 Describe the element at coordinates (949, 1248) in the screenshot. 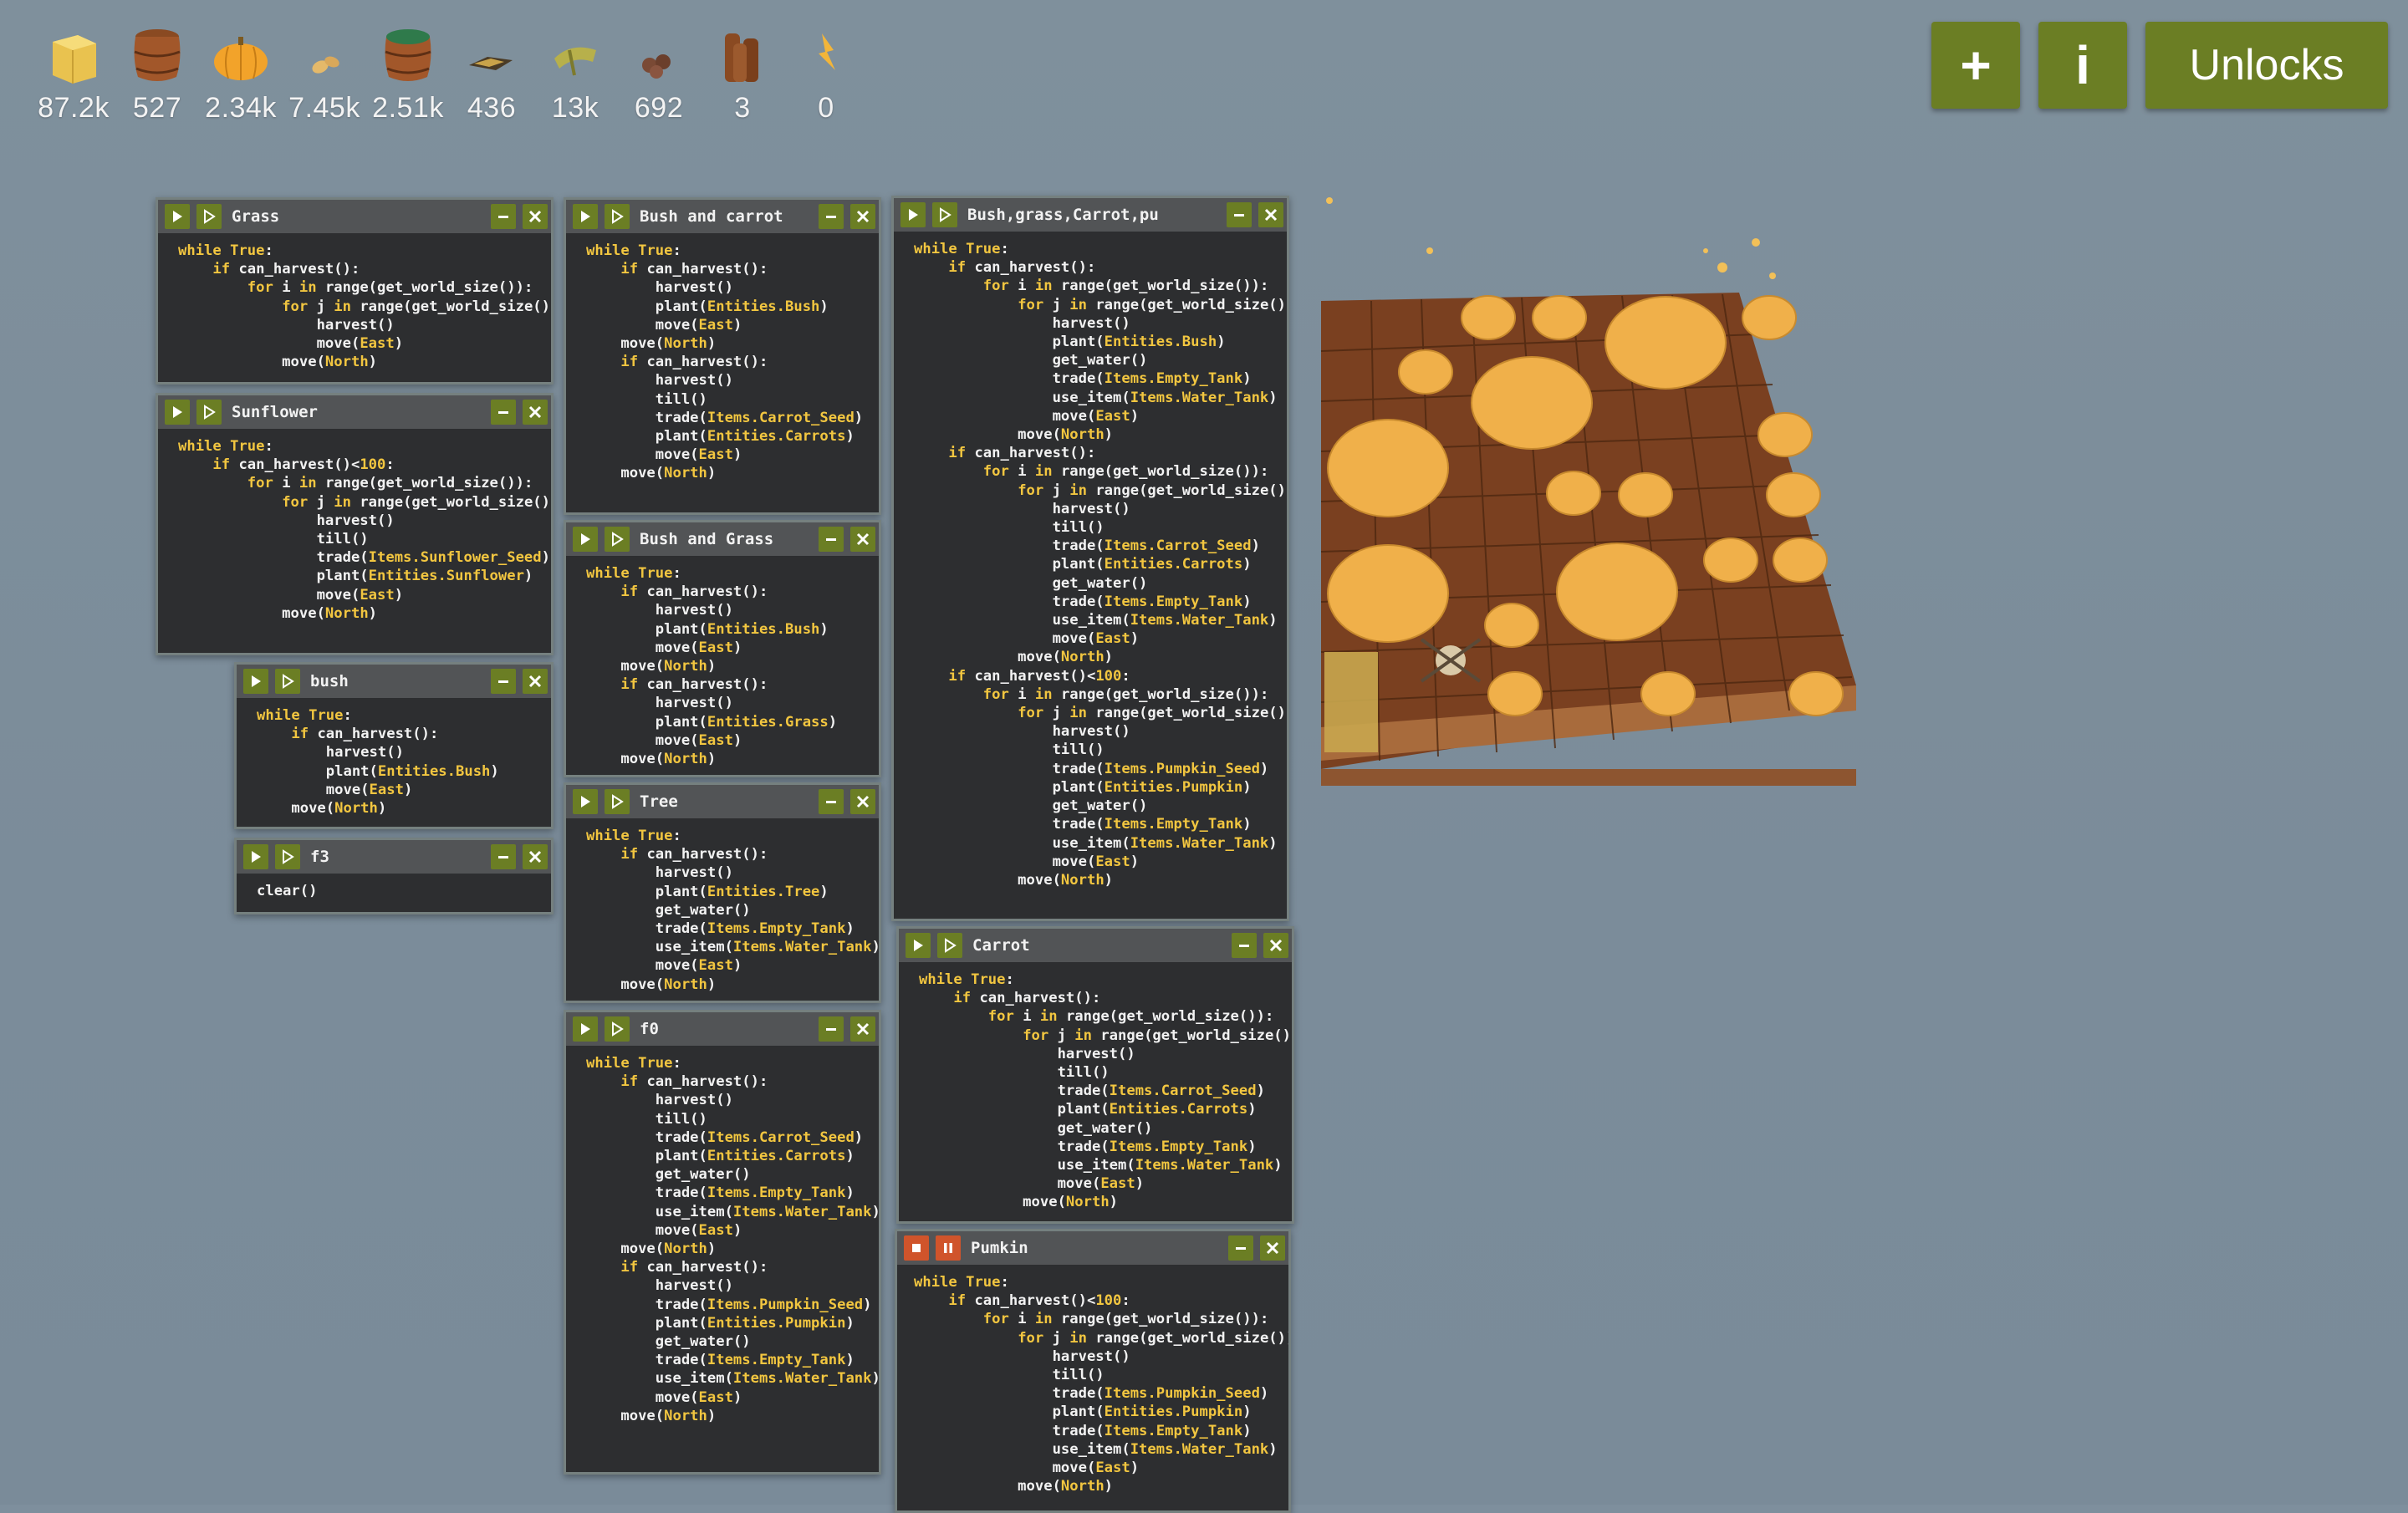

I see `pause-button` at that location.